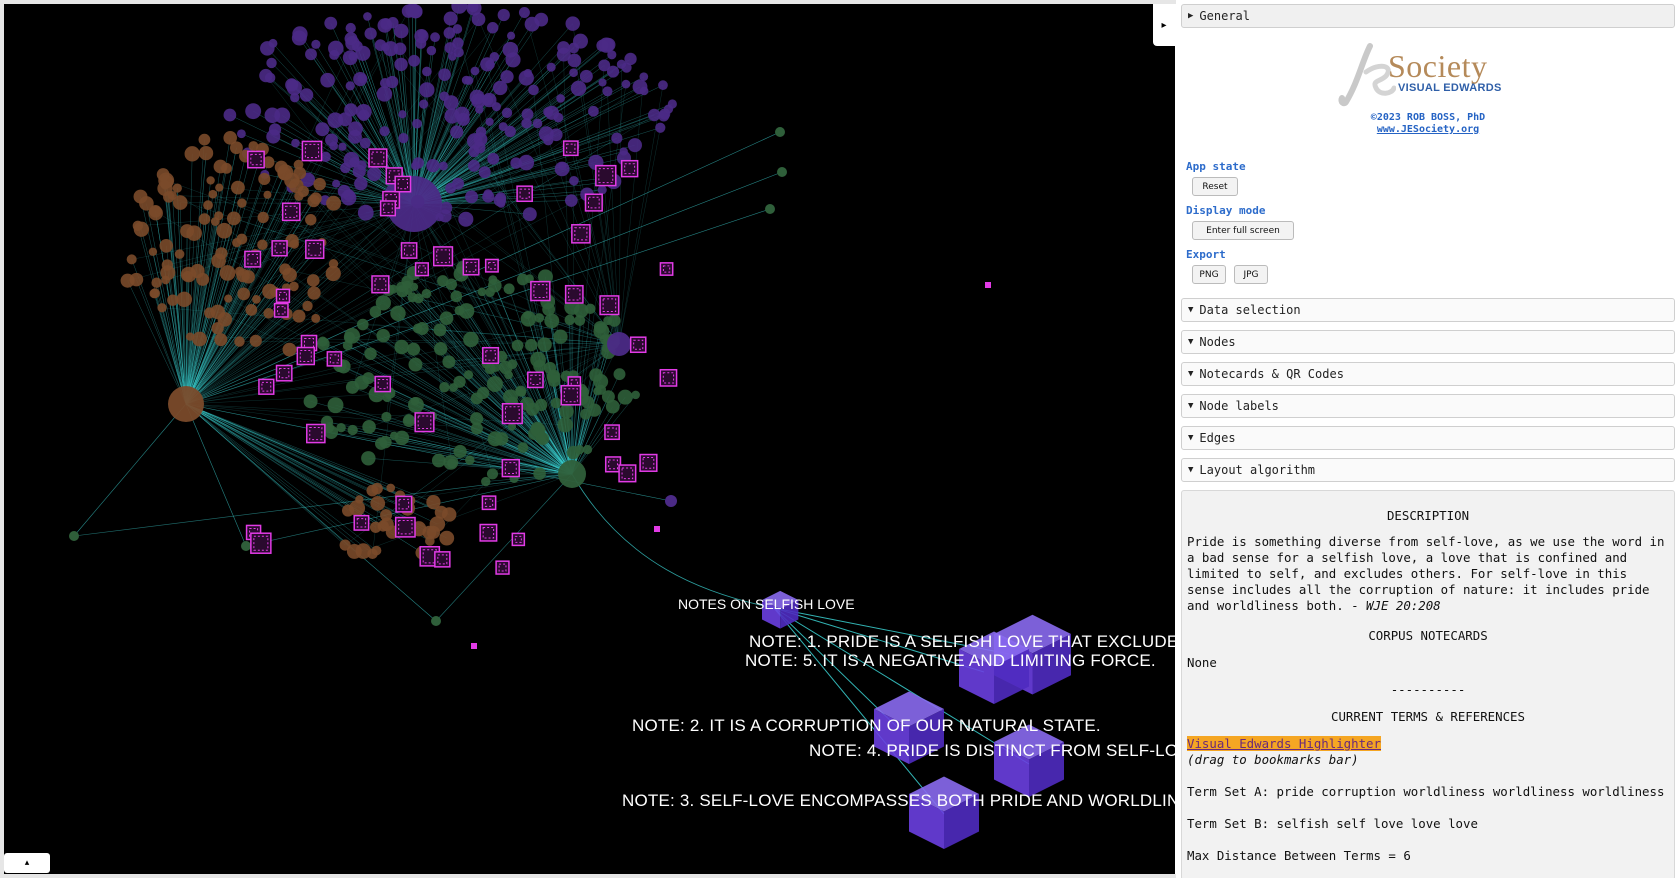  I want to click on section-label: Node labels, so click(1239, 406).